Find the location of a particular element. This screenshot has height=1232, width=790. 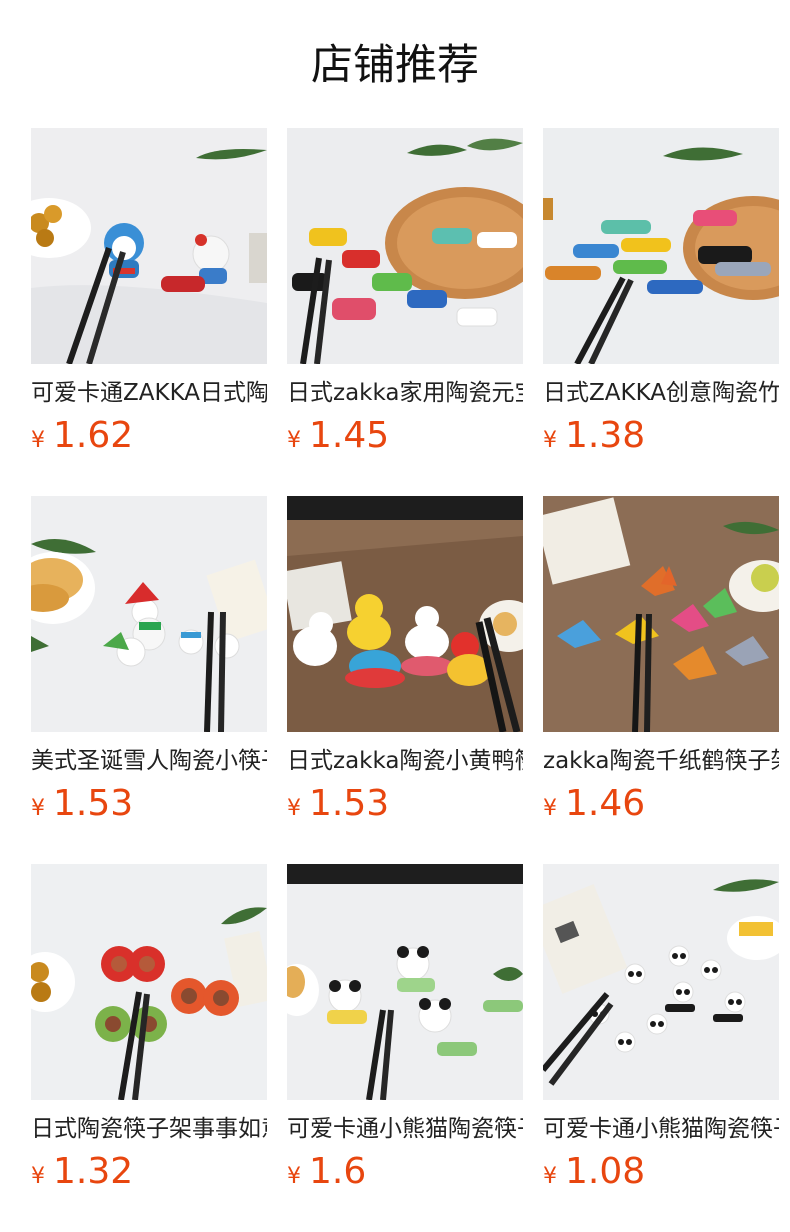

product-card: 美式圣诞雪人陶瓷小筷子架 ¥1.53 is located at coordinates (149, 664).